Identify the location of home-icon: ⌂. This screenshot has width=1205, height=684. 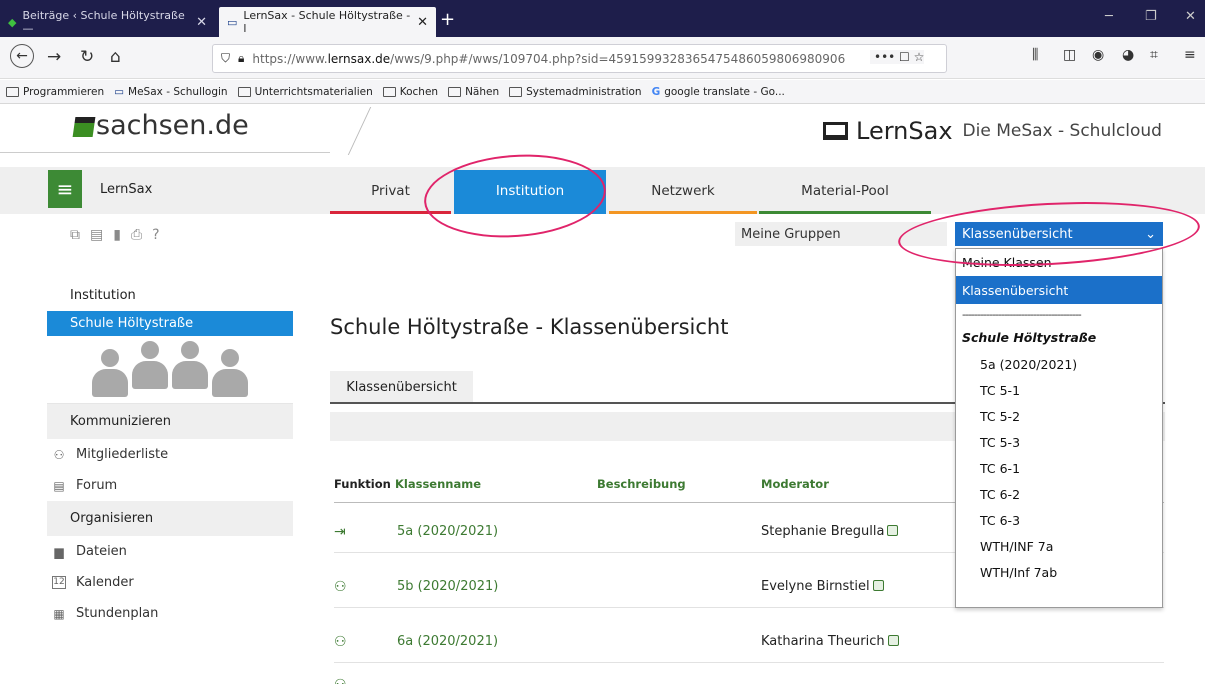
(115, 57).